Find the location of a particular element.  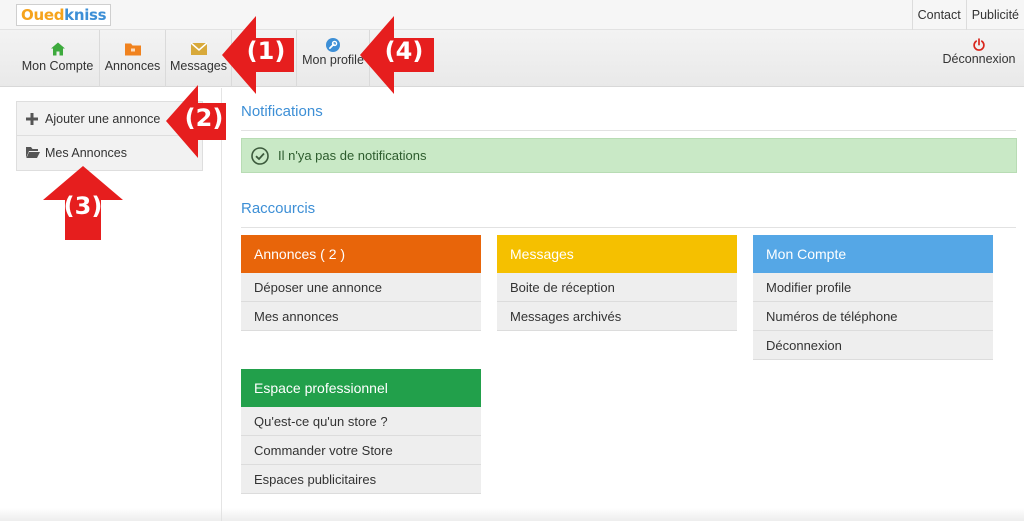

card-title: Mon Compte is located at coordinates (873, 254).